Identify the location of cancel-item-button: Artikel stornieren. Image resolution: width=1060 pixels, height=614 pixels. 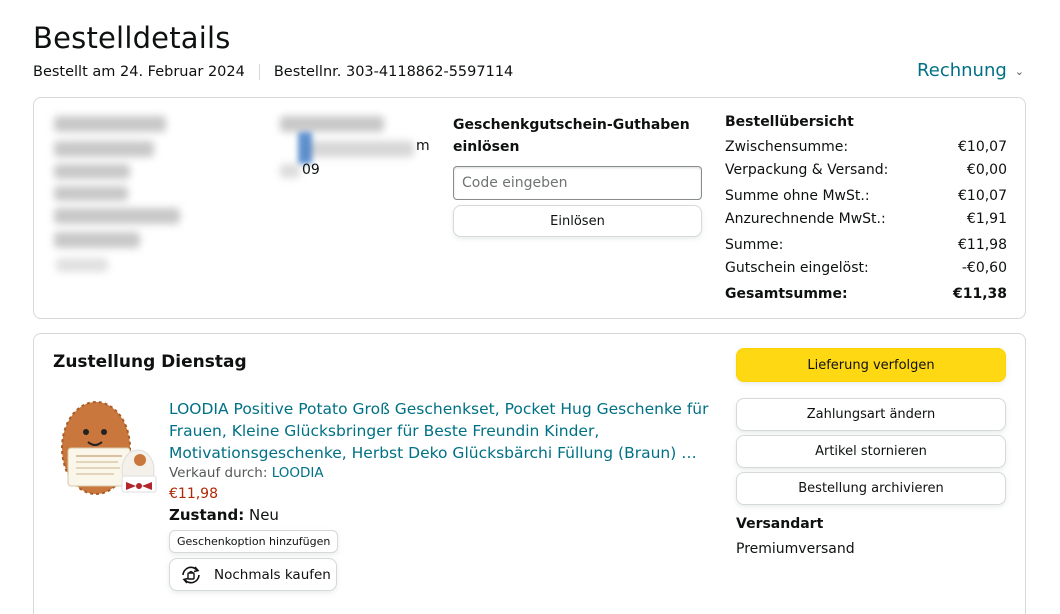
(871, 451).